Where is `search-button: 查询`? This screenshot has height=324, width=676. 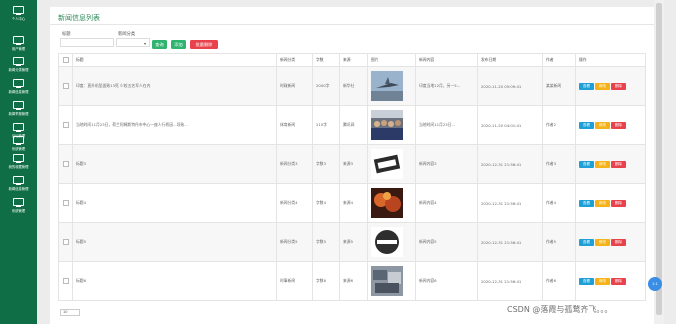 search-button: 查询 is located at coordinates (159, 44).